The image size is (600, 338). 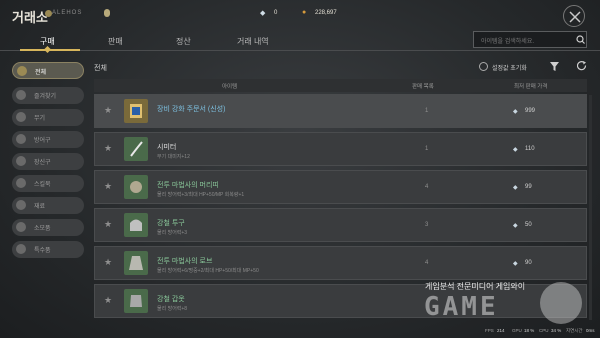 What do you see at coordinates (100, 68) in the screenshot?
I see `breadcrumb: 전체` at bounding box center [100, 68].